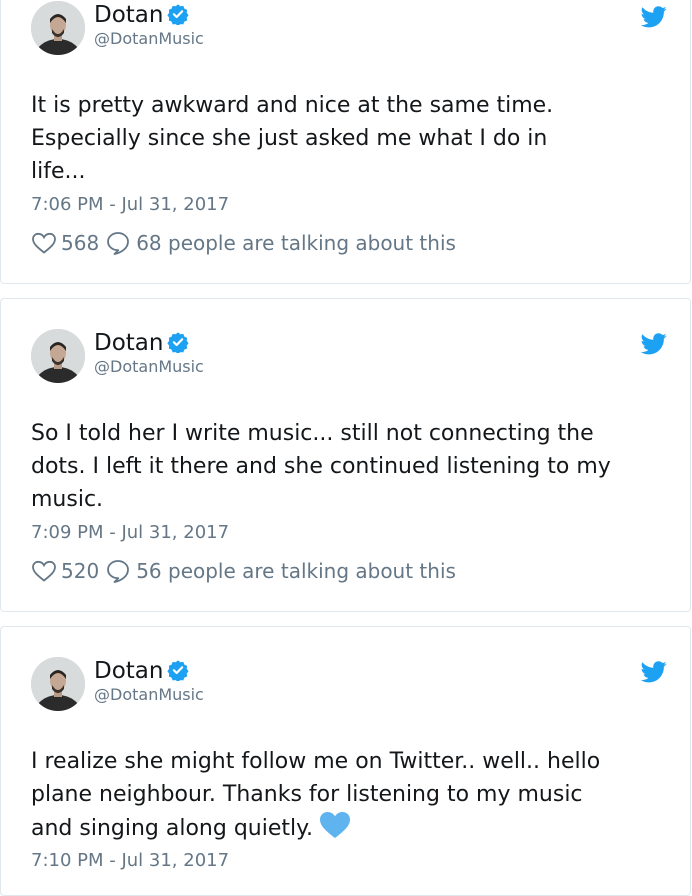 The image size is (692, 896). I want to click on like-count: 520, so click(80, 571).